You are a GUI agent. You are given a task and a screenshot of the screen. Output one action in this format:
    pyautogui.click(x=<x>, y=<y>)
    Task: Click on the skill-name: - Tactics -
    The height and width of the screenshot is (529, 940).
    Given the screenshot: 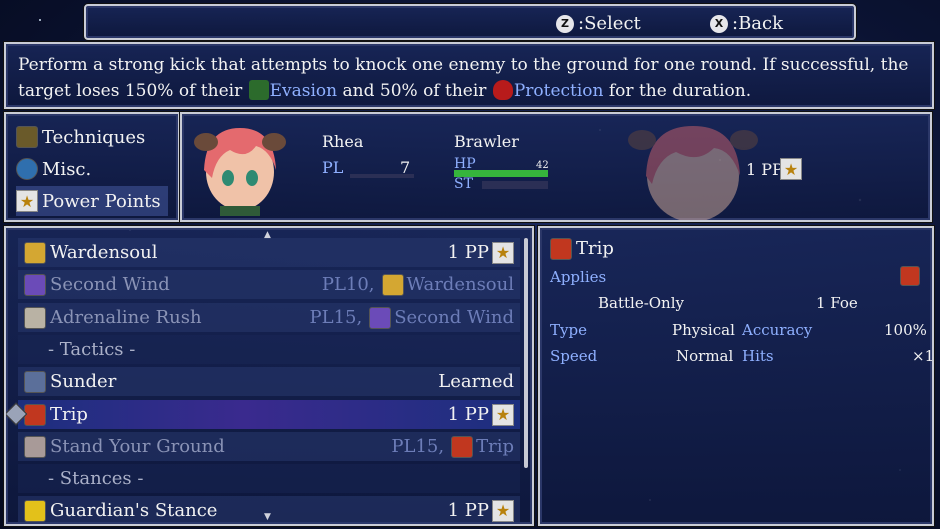 What is the action you would take?
    pyautogui.click(x=92, y=349)
    